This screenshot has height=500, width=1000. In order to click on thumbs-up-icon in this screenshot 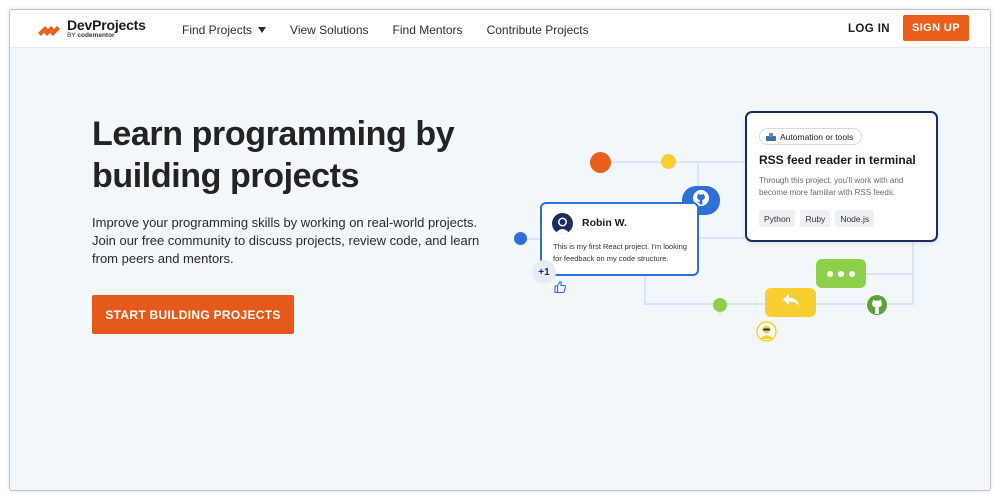, I will do `click(560, 287)`.